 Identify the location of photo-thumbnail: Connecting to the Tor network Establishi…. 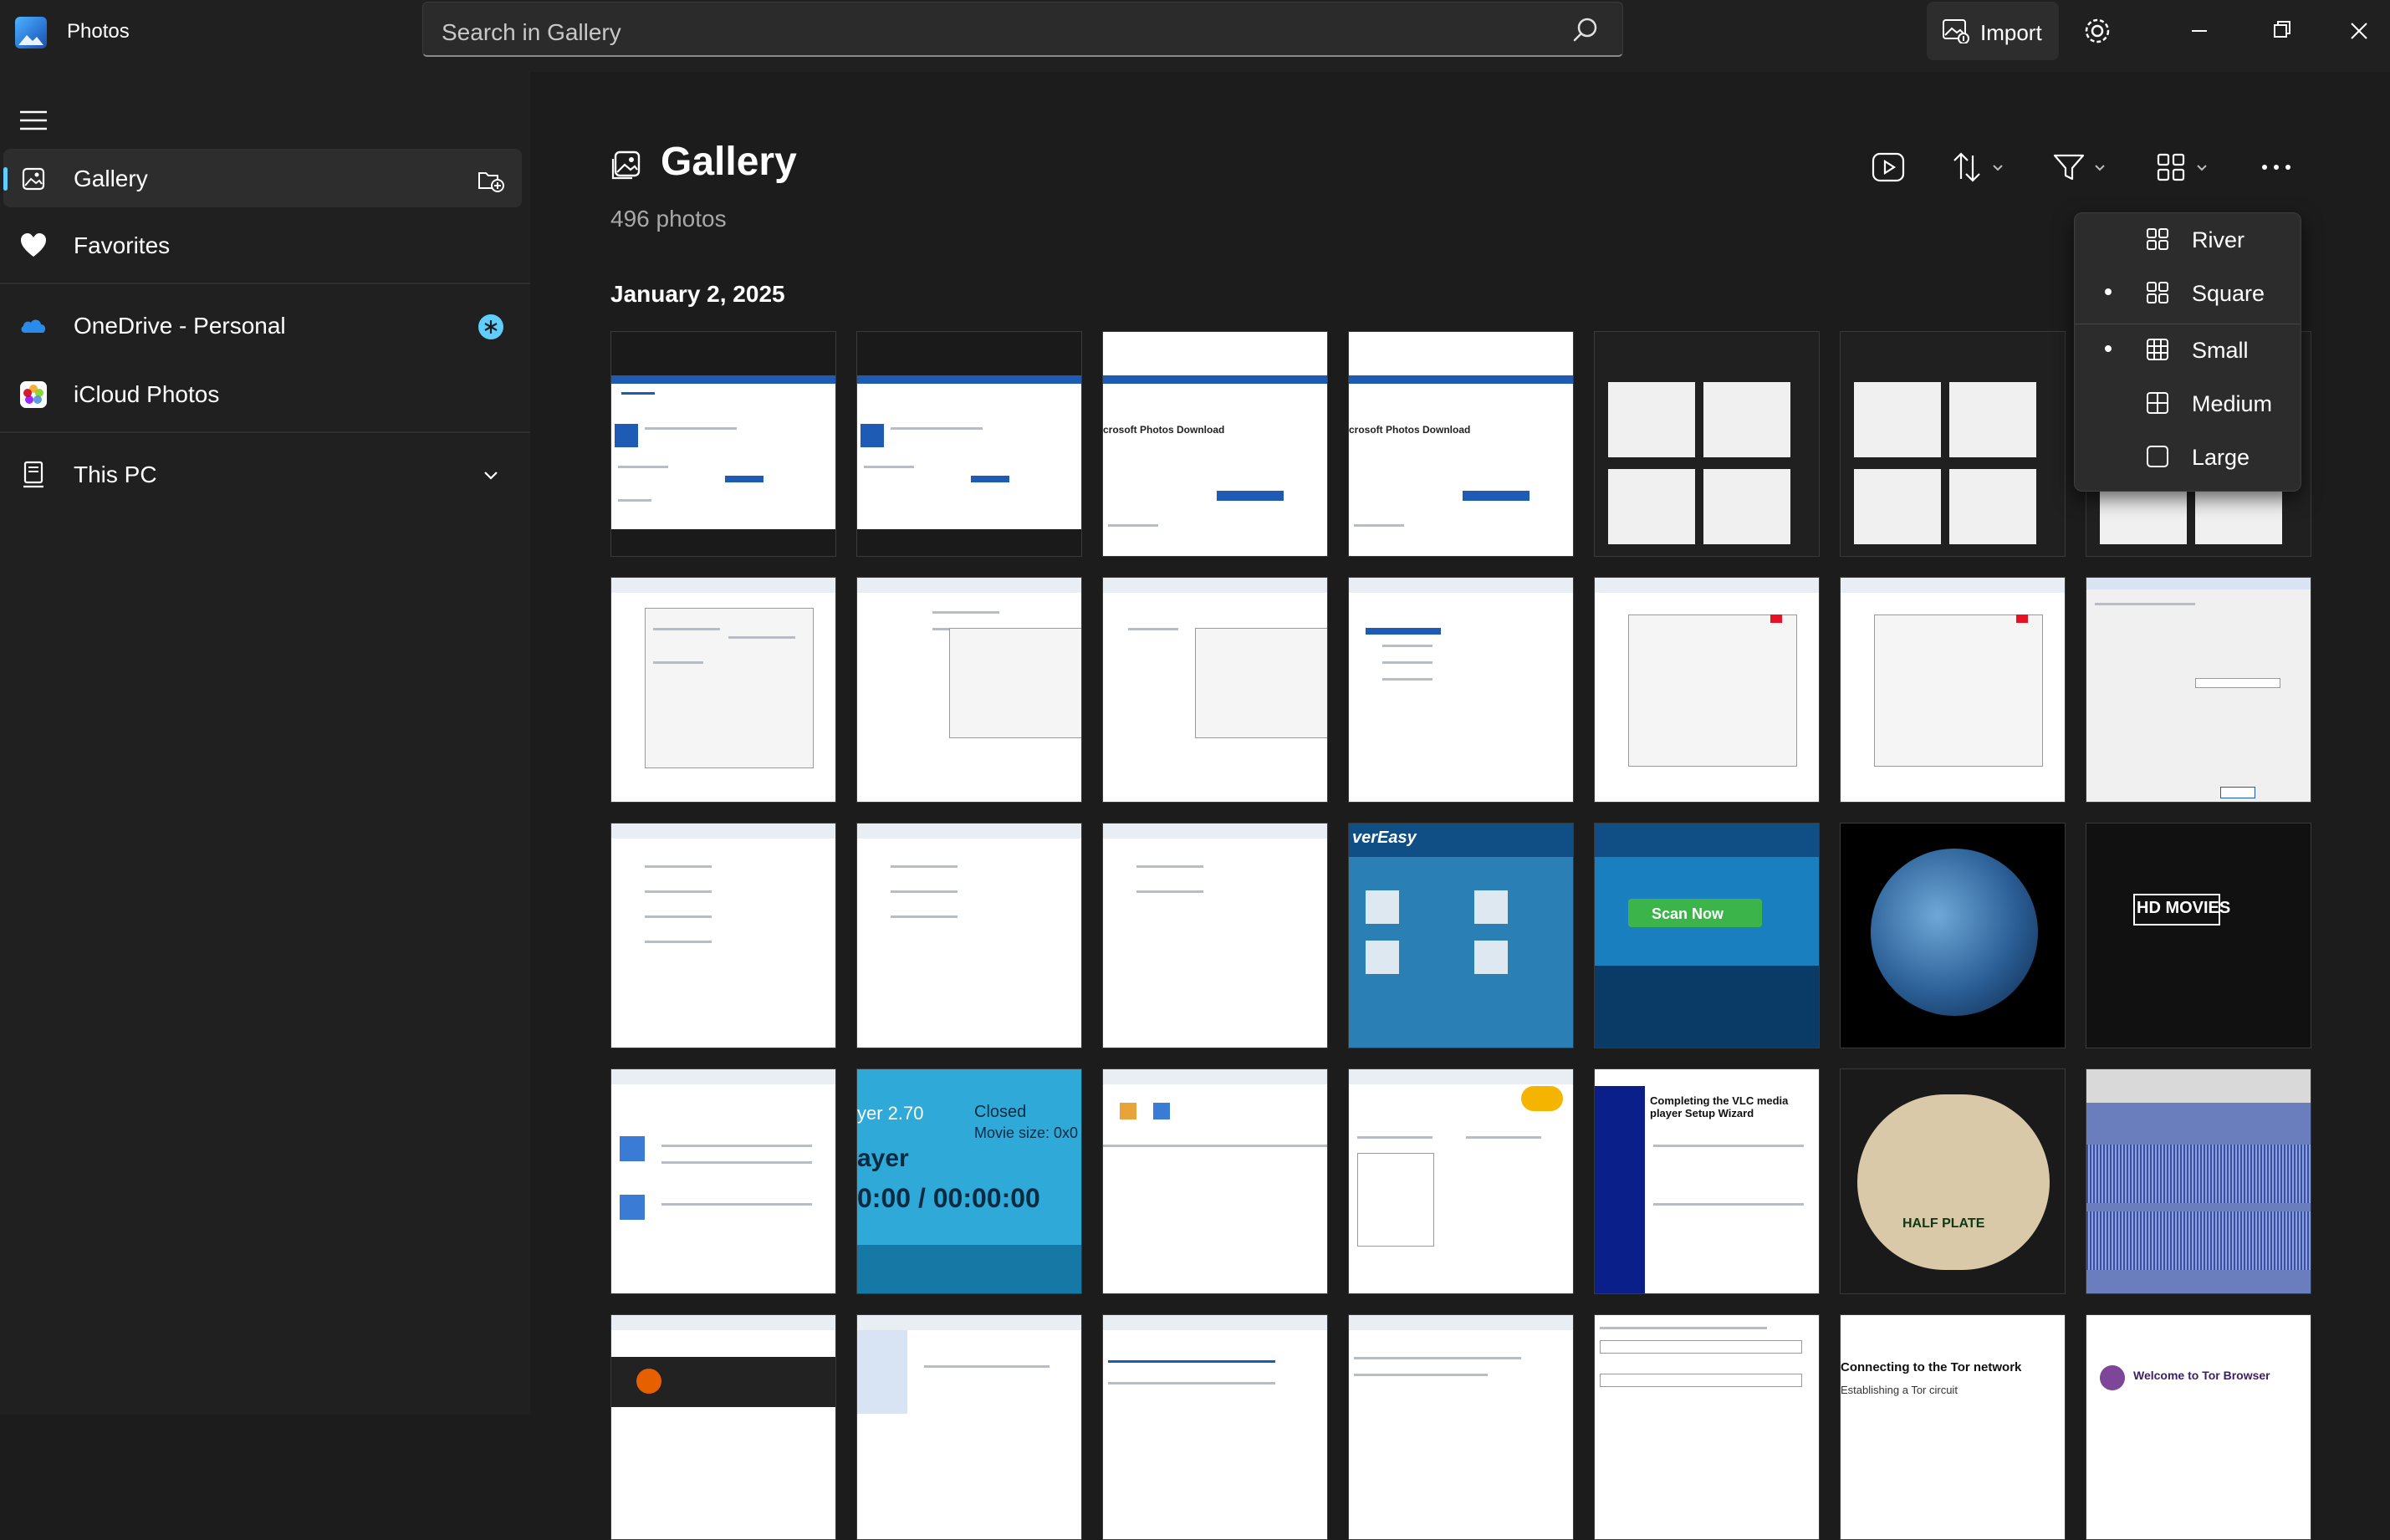
(1953, 1427).